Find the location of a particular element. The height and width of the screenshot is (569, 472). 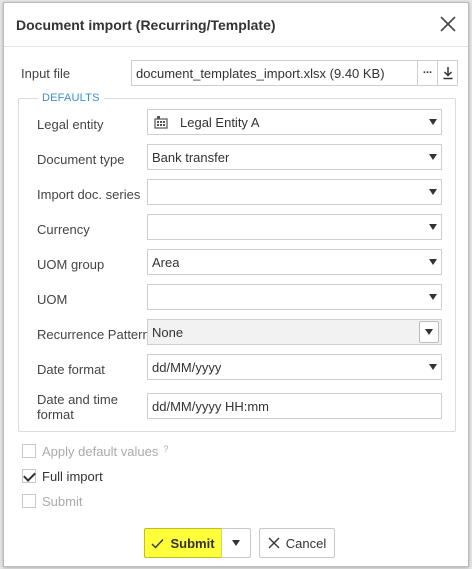

full-import-label: Full import is located at coordinates (72, 476).